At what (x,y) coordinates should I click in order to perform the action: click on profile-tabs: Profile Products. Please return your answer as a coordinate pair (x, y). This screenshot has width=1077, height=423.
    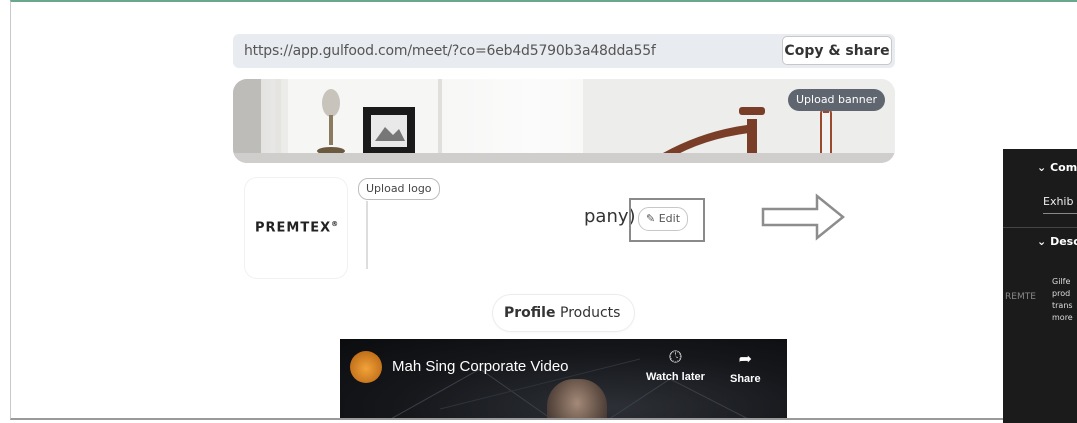
    Looking at the image, I should click on (563, 313).